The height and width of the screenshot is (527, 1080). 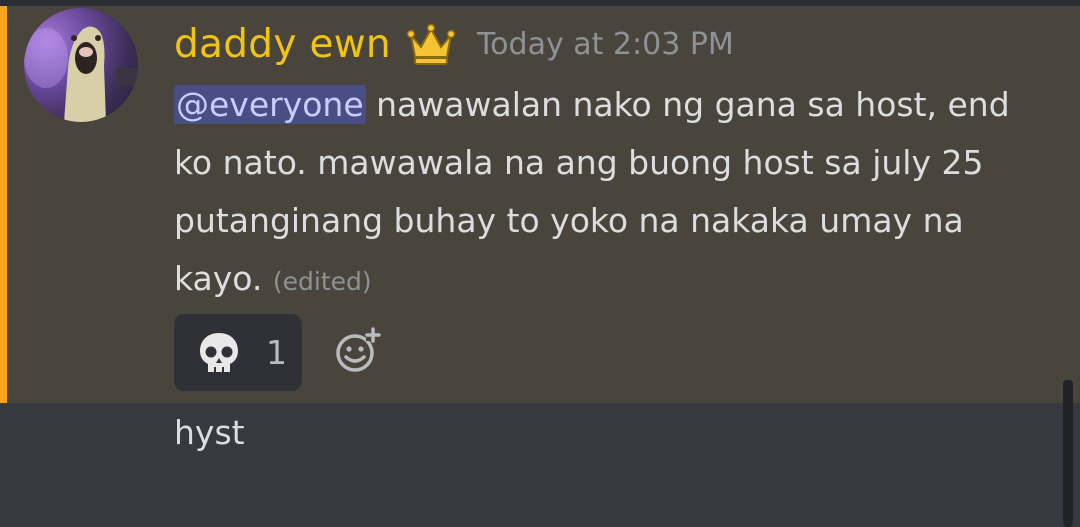 I want to click on skull-icon, so click(x=219, y=353).